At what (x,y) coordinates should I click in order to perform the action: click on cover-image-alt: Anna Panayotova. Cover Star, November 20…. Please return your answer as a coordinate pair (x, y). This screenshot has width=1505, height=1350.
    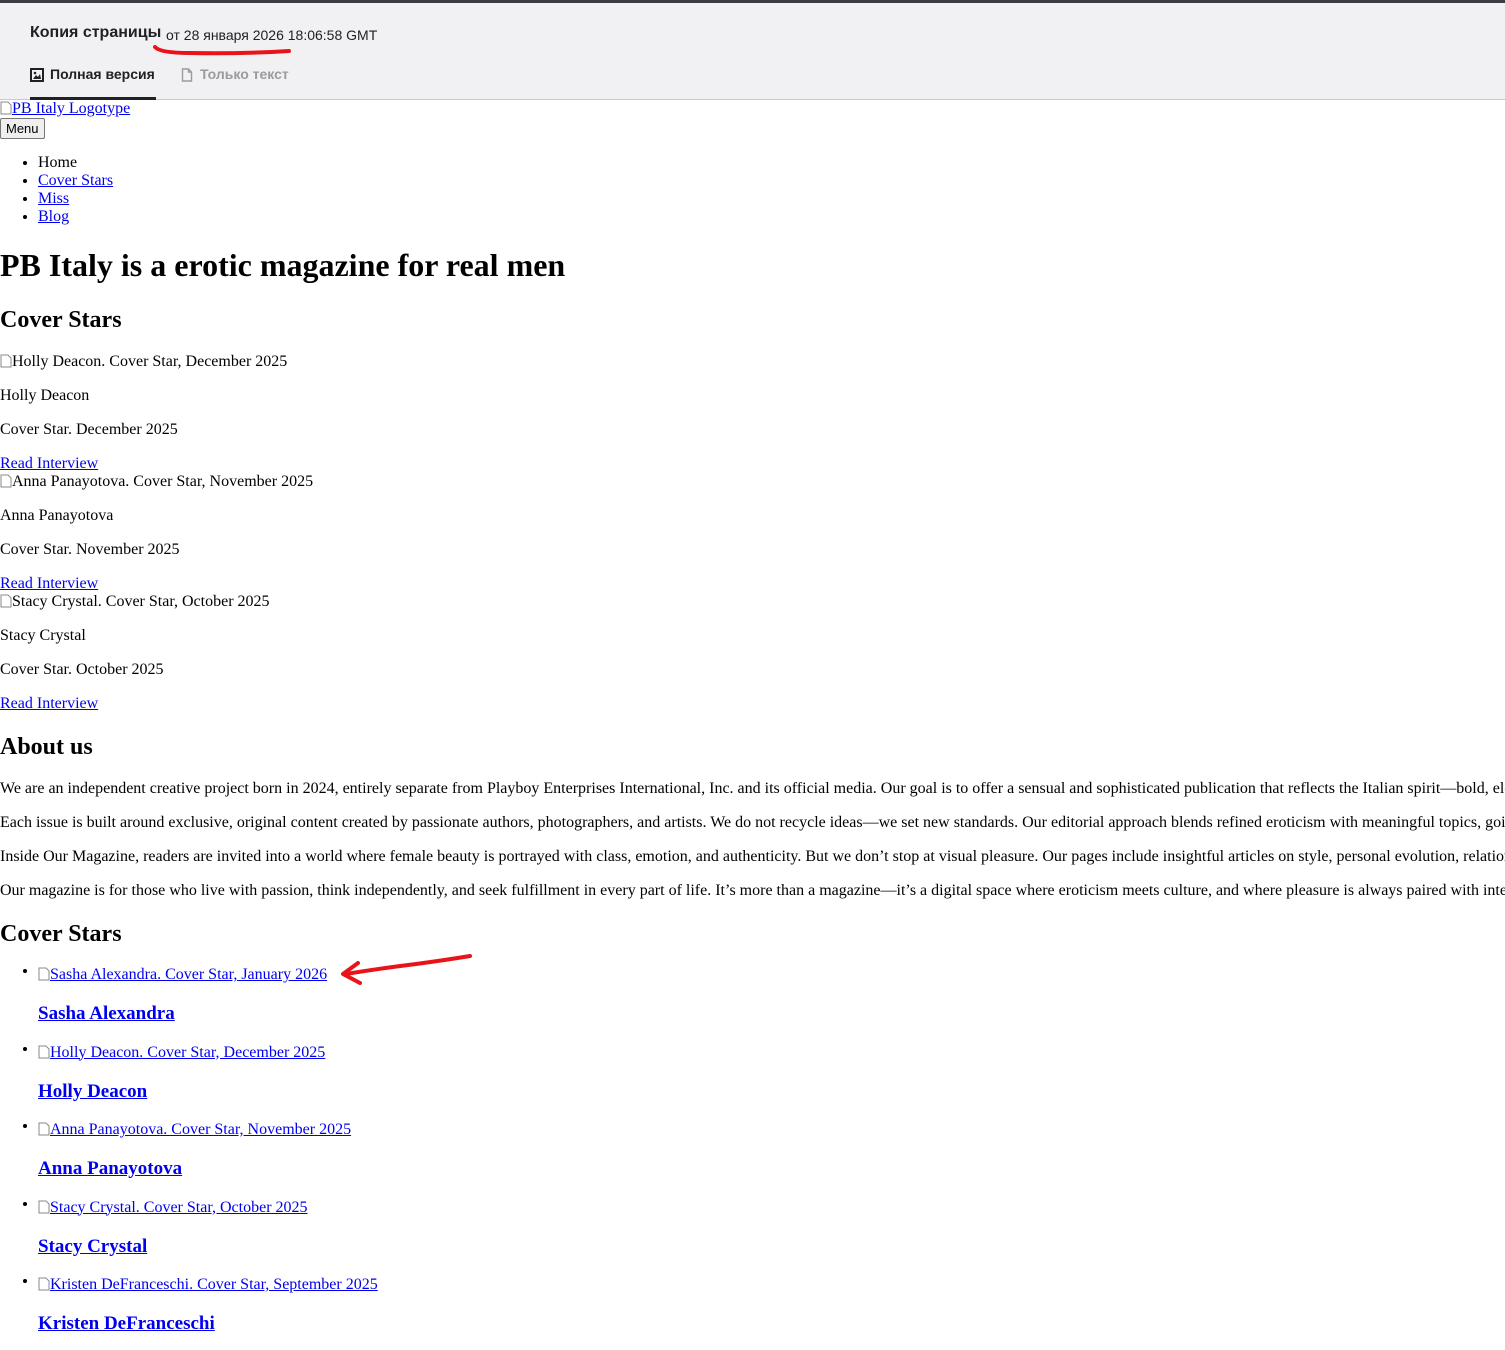
    Looking at the image, I should click on (201, 1129).